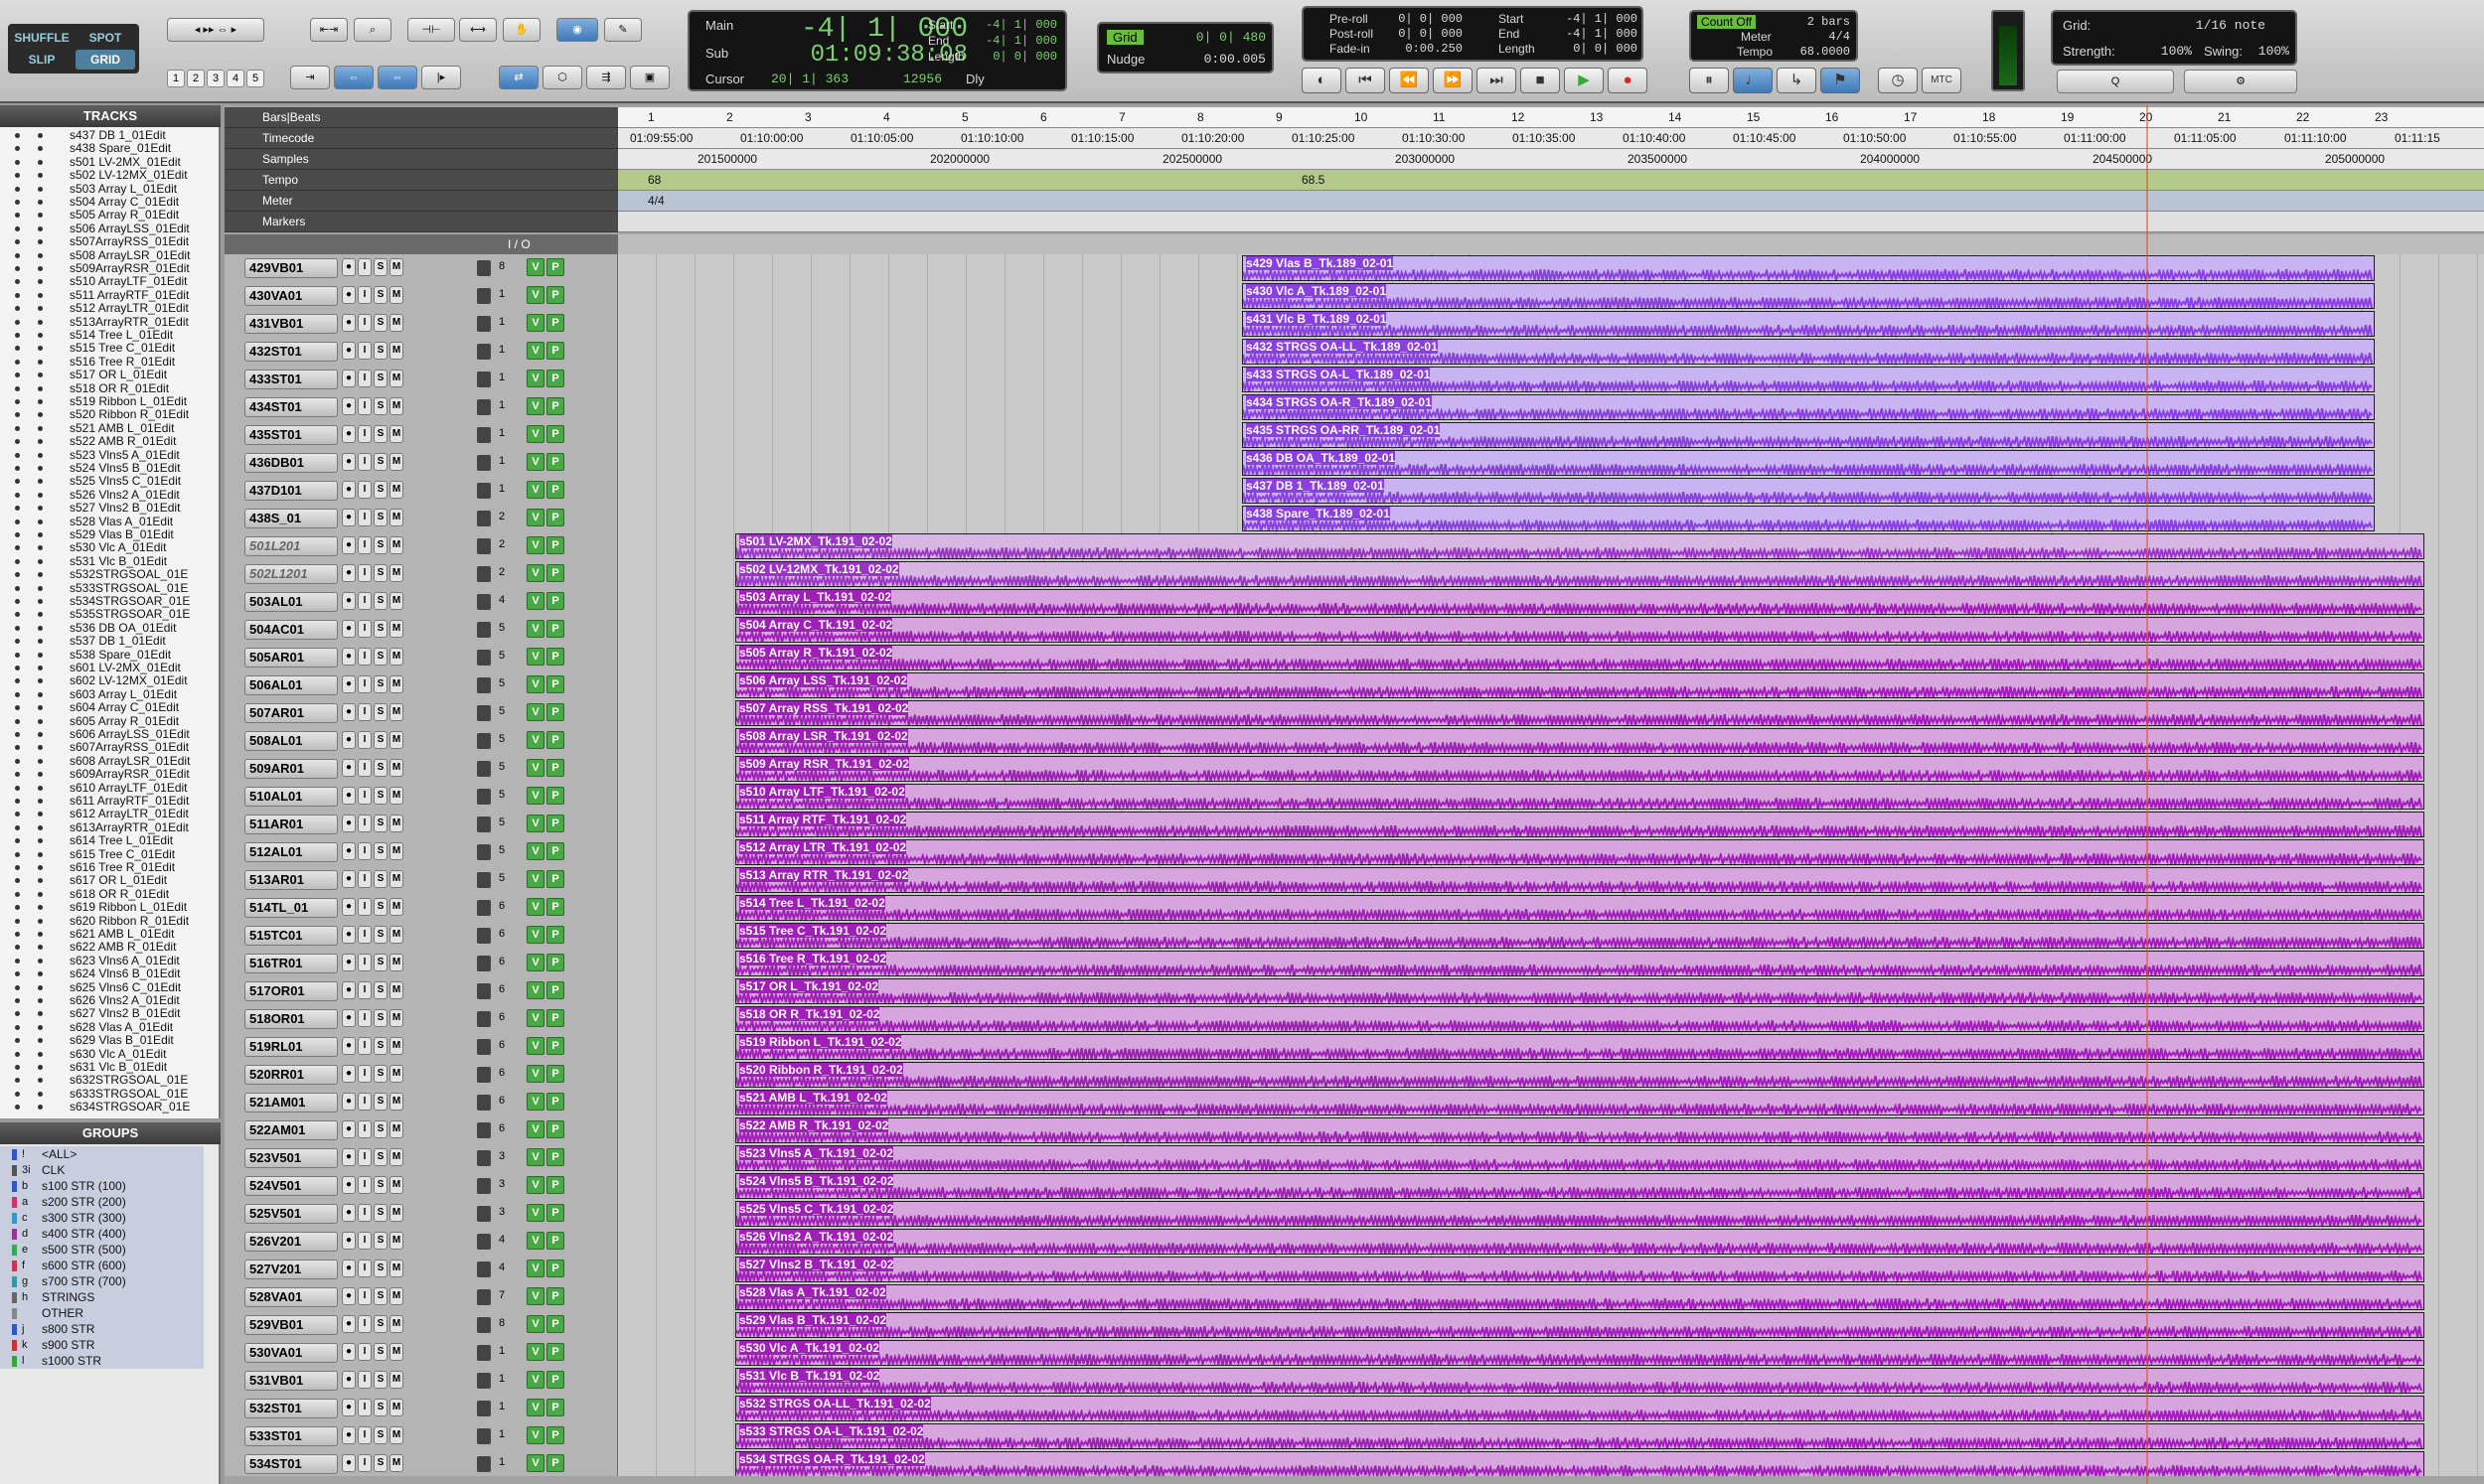  What do you see at coordinates (109, 1000) in the screenshot?
I see `track-list-item: s626 Vlns2 A_01Edit` at bounding box center [109, 1000].